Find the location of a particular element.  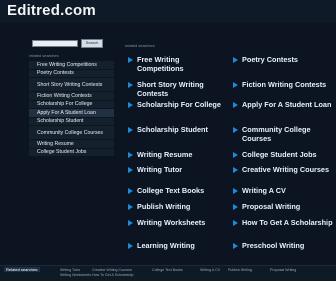

main-link: Poetry Contests is located at coordinates (283, 60).